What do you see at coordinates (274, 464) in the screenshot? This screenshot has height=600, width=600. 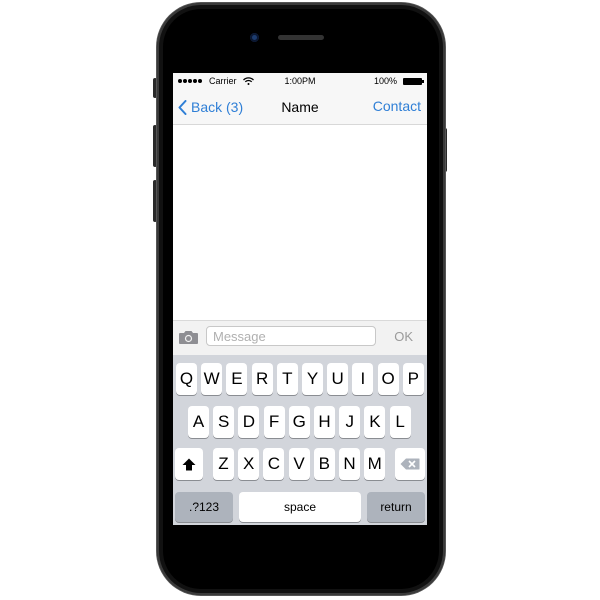 I see `key-c: C` at bounding box center [274, 464].